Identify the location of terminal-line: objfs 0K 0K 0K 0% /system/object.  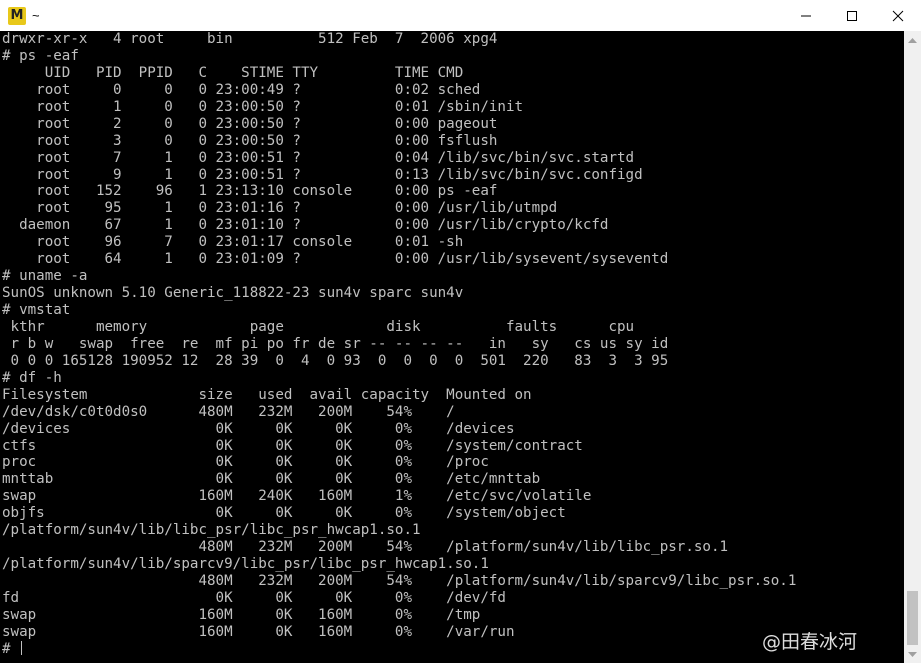
(284, 513).